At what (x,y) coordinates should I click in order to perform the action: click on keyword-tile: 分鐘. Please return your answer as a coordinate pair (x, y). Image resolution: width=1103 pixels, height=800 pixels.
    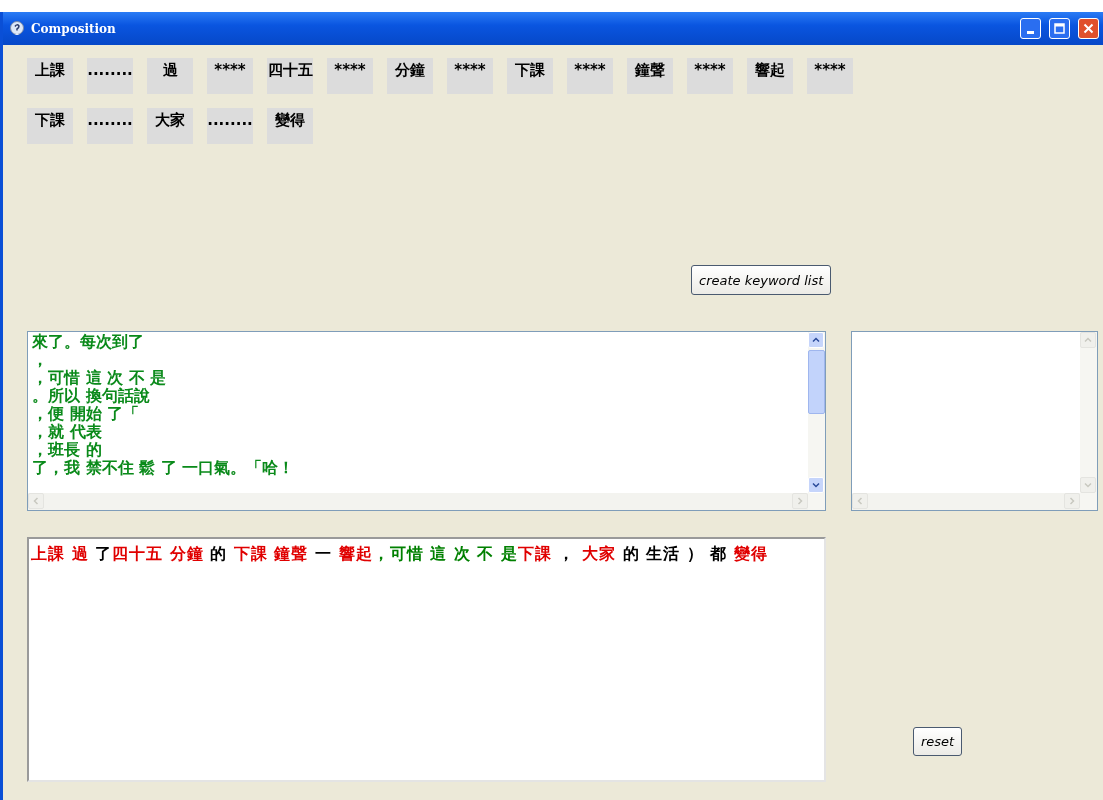
    Looking at the image, I should click on (410, 76).